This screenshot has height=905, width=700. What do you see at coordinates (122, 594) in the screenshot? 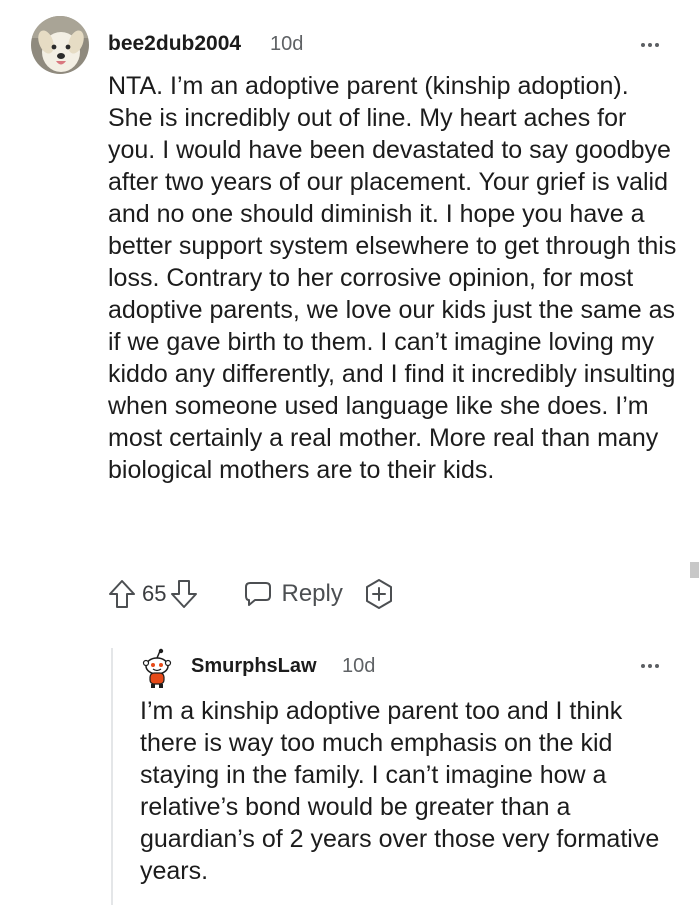
I see `arrow-up-icon` at bounding box center [122, 594].